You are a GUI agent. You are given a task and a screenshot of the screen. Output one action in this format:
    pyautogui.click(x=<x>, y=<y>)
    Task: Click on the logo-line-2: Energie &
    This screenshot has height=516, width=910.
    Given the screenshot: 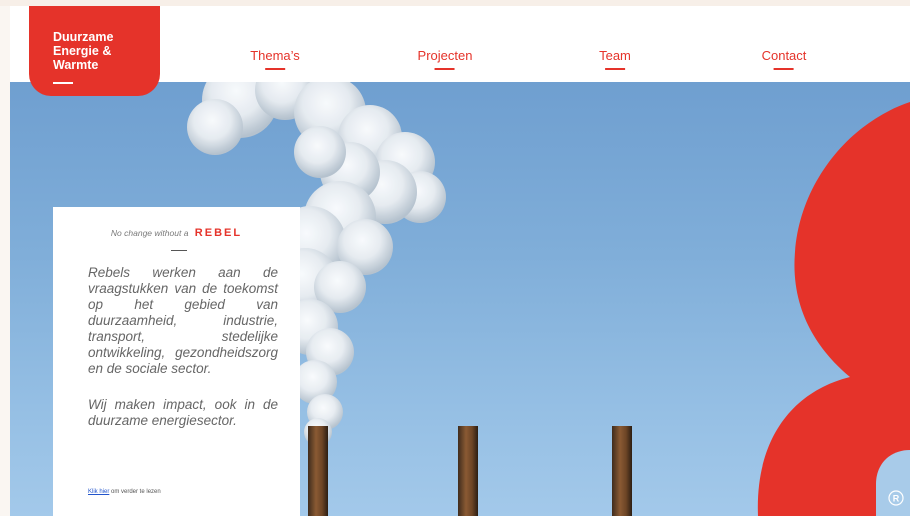 What is the action you would take?
    pyautogui.click(x=82, y=51)
    